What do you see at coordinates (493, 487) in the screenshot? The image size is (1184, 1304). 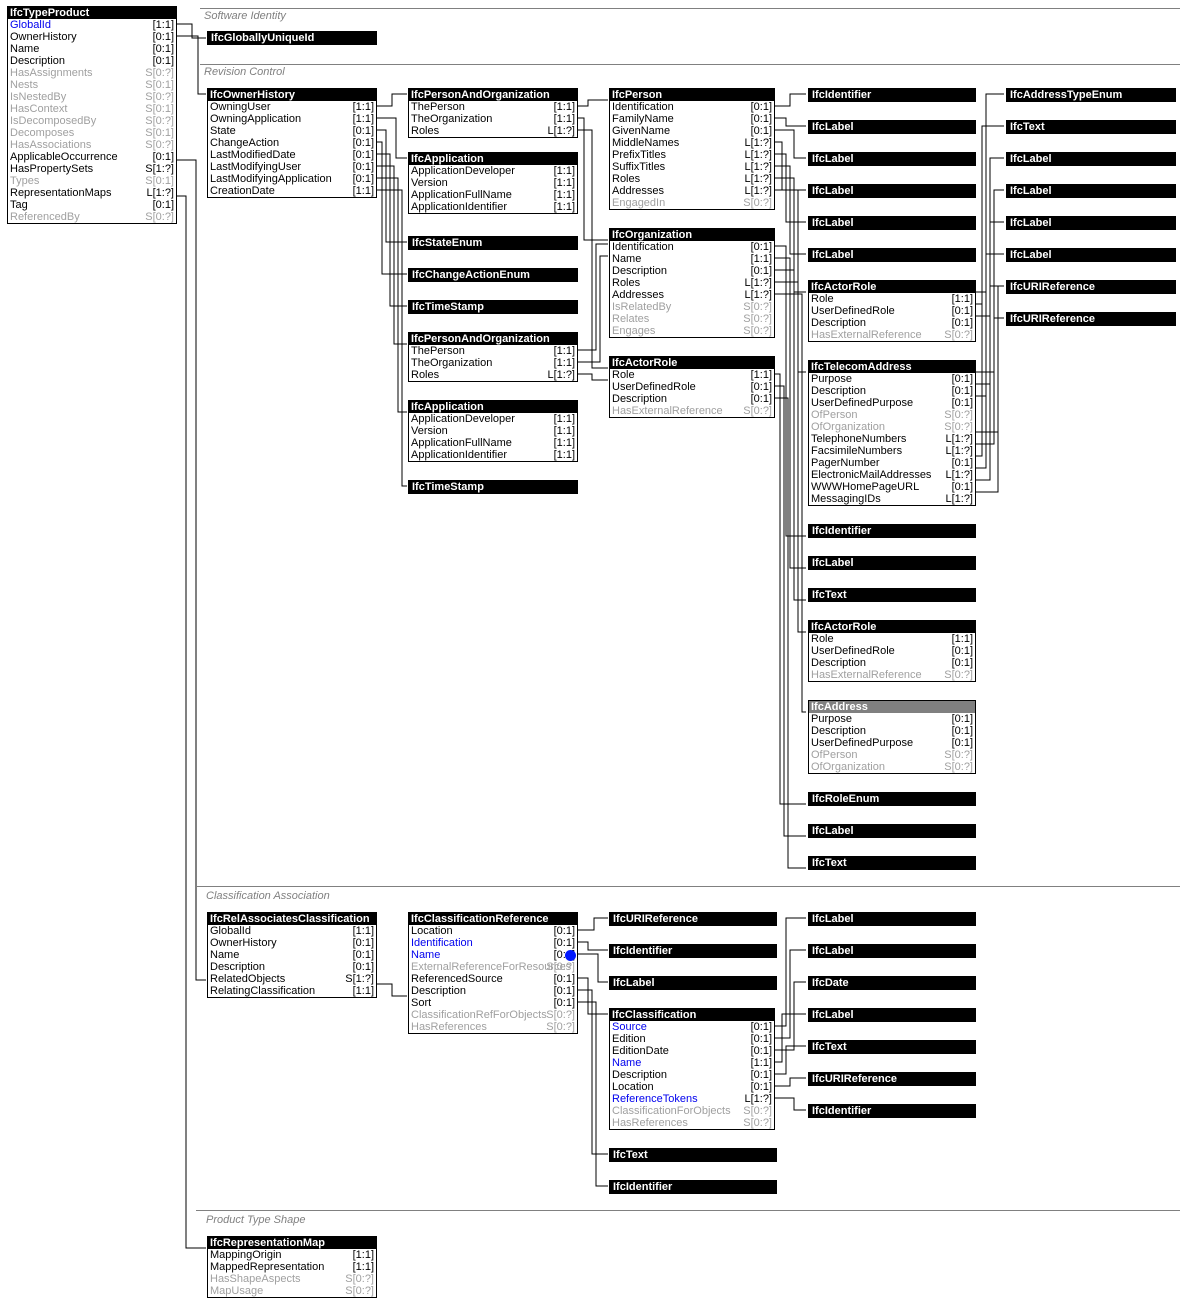 I see `type-box-t-timestamp-2: IfcTimeStamp` at bounding box center [493, 487].